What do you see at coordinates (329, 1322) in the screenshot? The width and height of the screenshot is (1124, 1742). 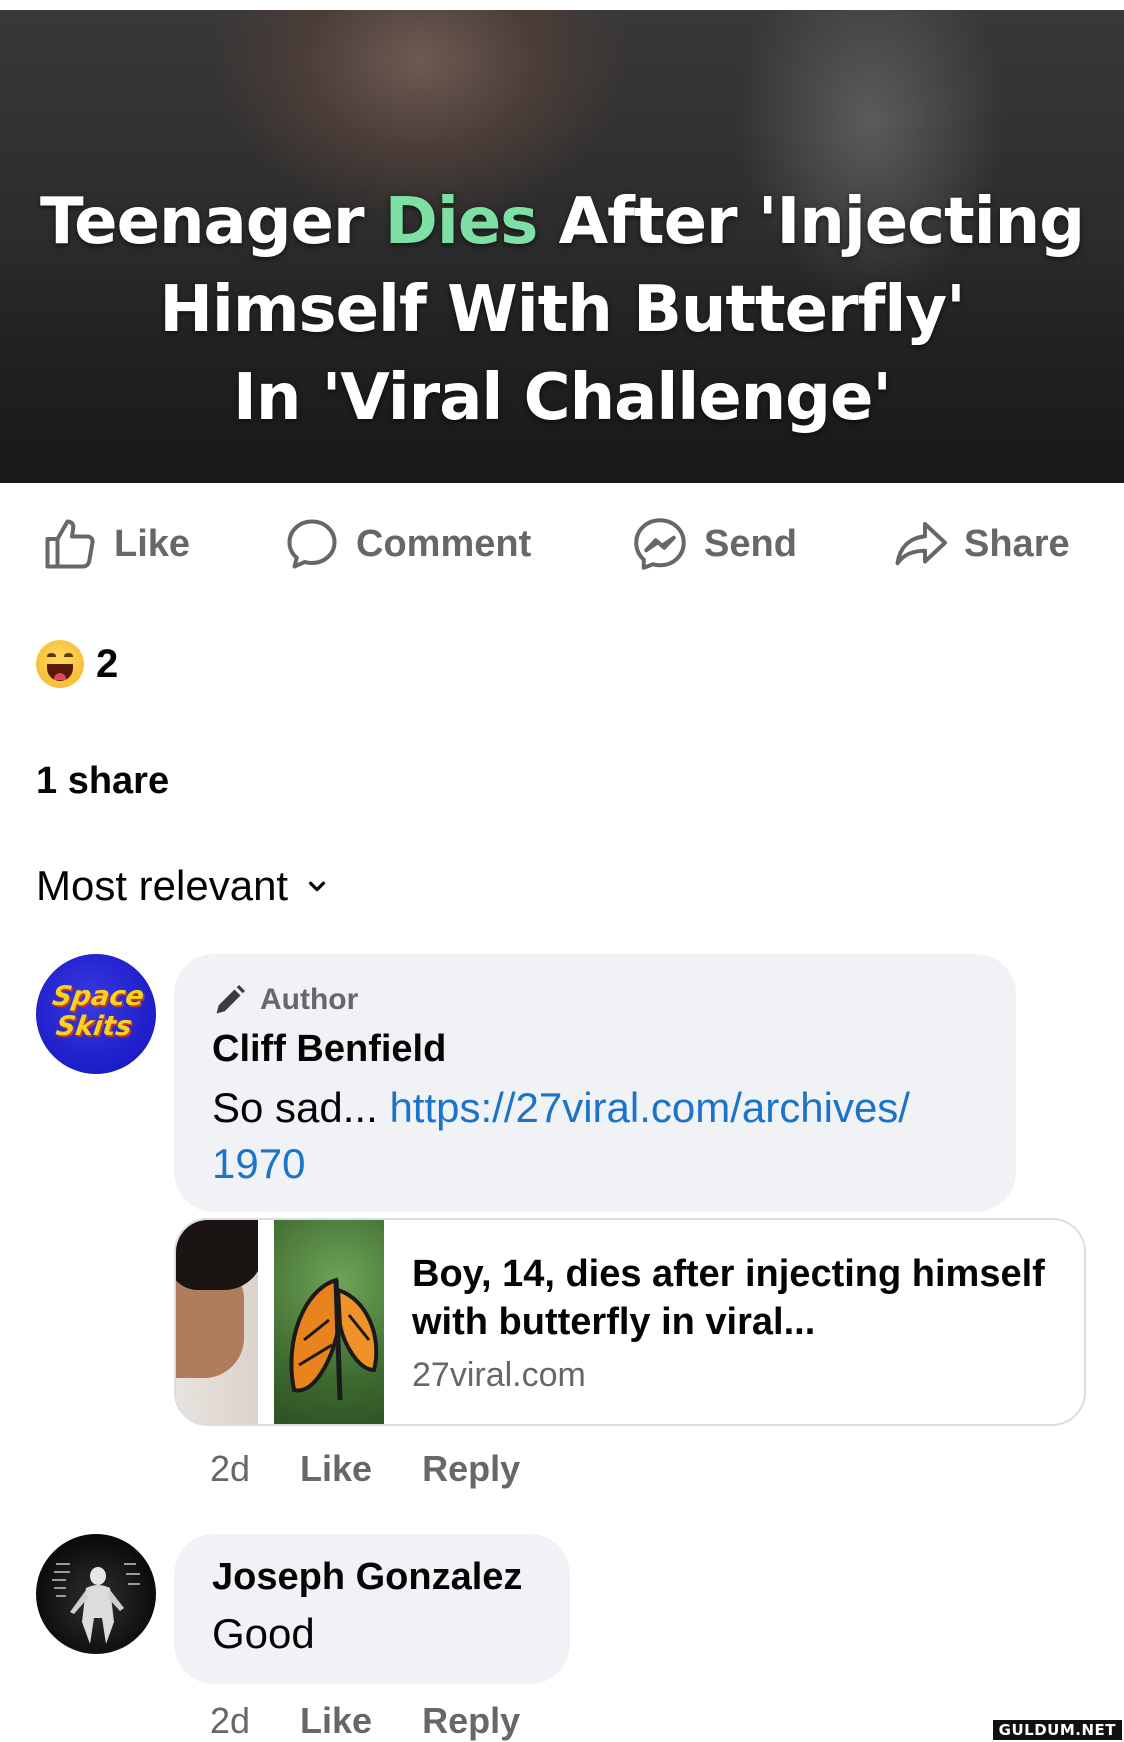 I see `butterfly-thumbnail` at bounding box center [329, 1322].